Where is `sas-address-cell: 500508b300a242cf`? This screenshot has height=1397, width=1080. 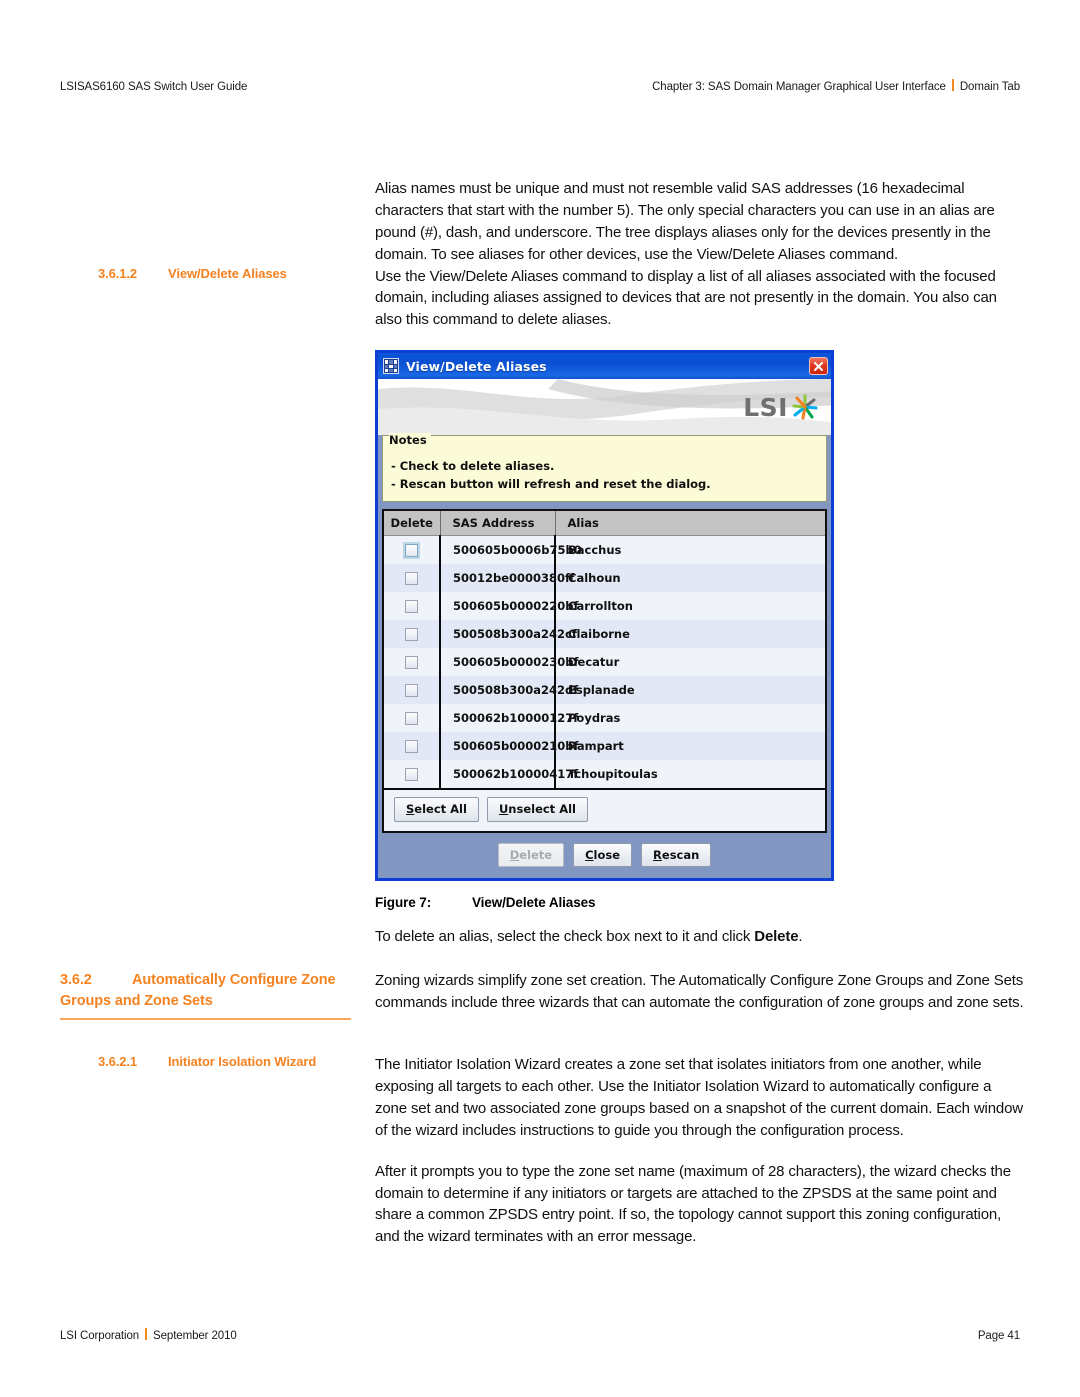 sas-address-cell: 500508b300a242cf is located at coordinates (508, 633).